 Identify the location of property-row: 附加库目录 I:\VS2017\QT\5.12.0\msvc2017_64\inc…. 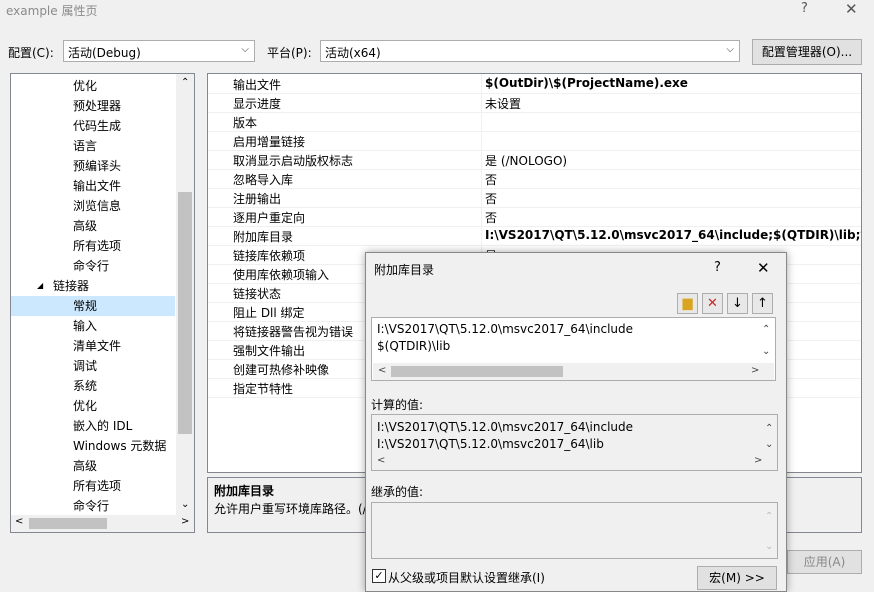
(534, 236).